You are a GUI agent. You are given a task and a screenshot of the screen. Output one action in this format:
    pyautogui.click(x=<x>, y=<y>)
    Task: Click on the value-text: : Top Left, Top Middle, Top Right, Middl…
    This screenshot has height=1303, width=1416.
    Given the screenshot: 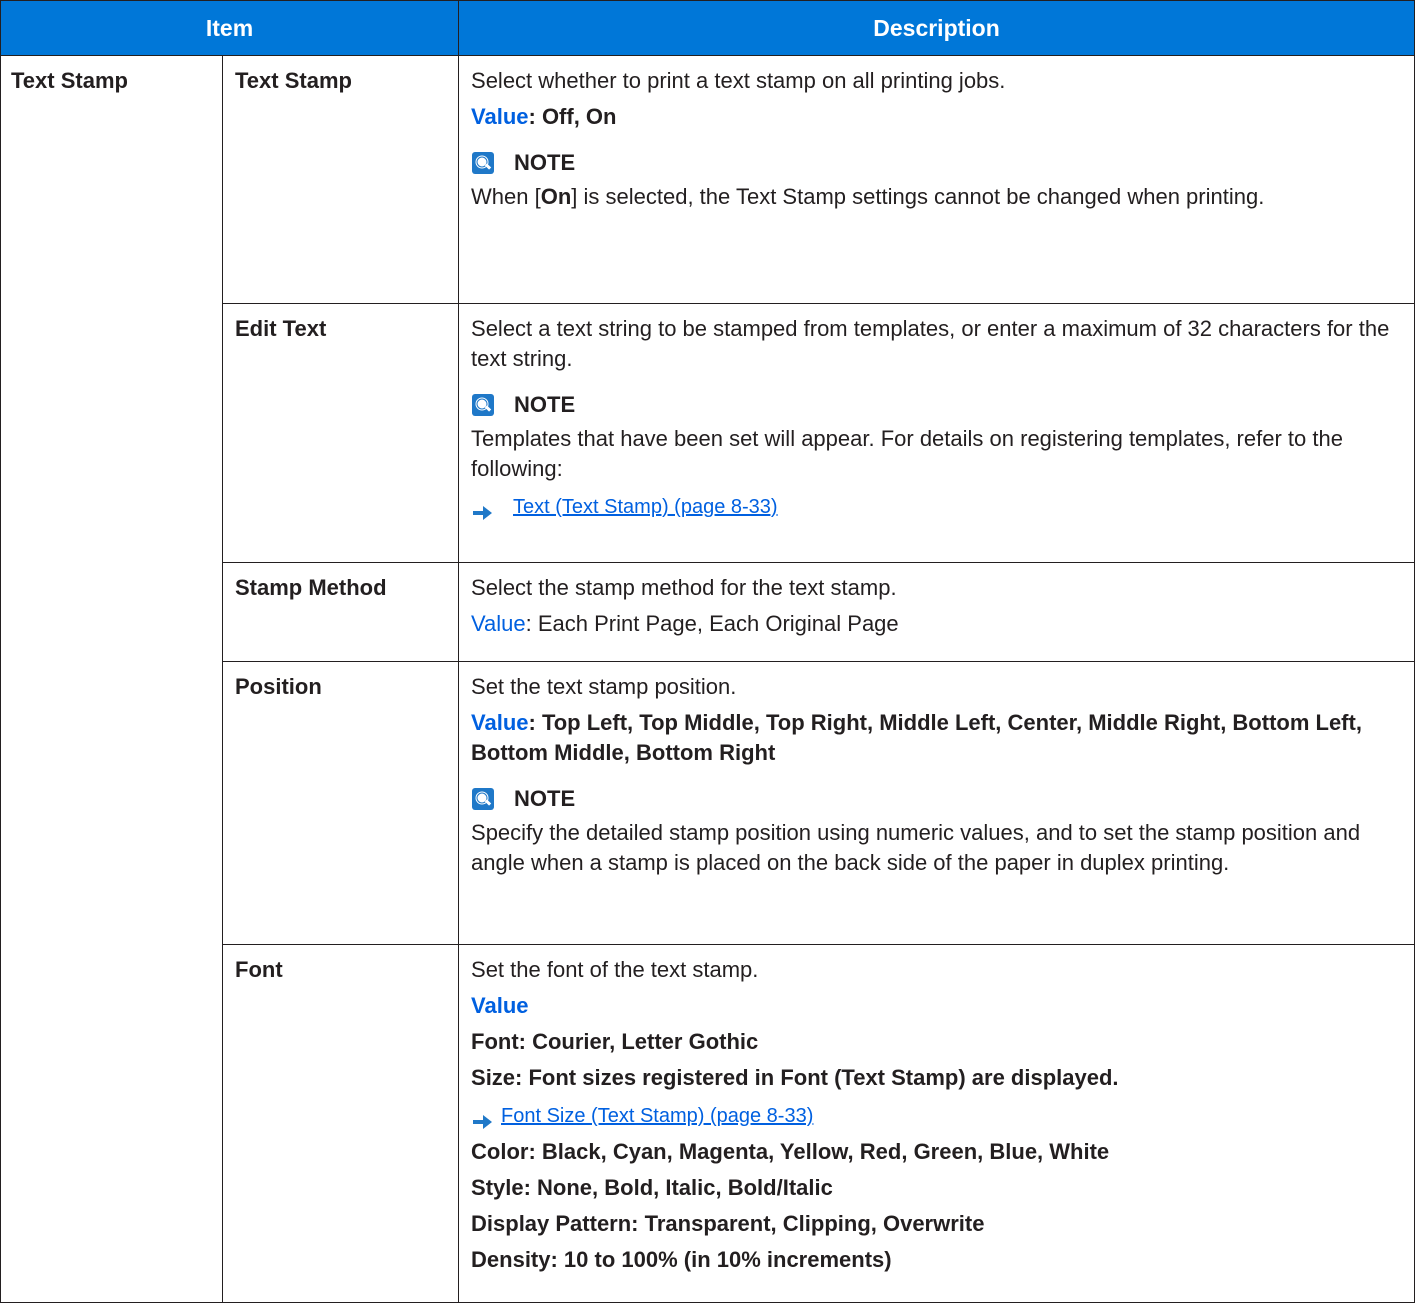 What is the action you would take?
    pyautogui.click(x=916, y=737)
    